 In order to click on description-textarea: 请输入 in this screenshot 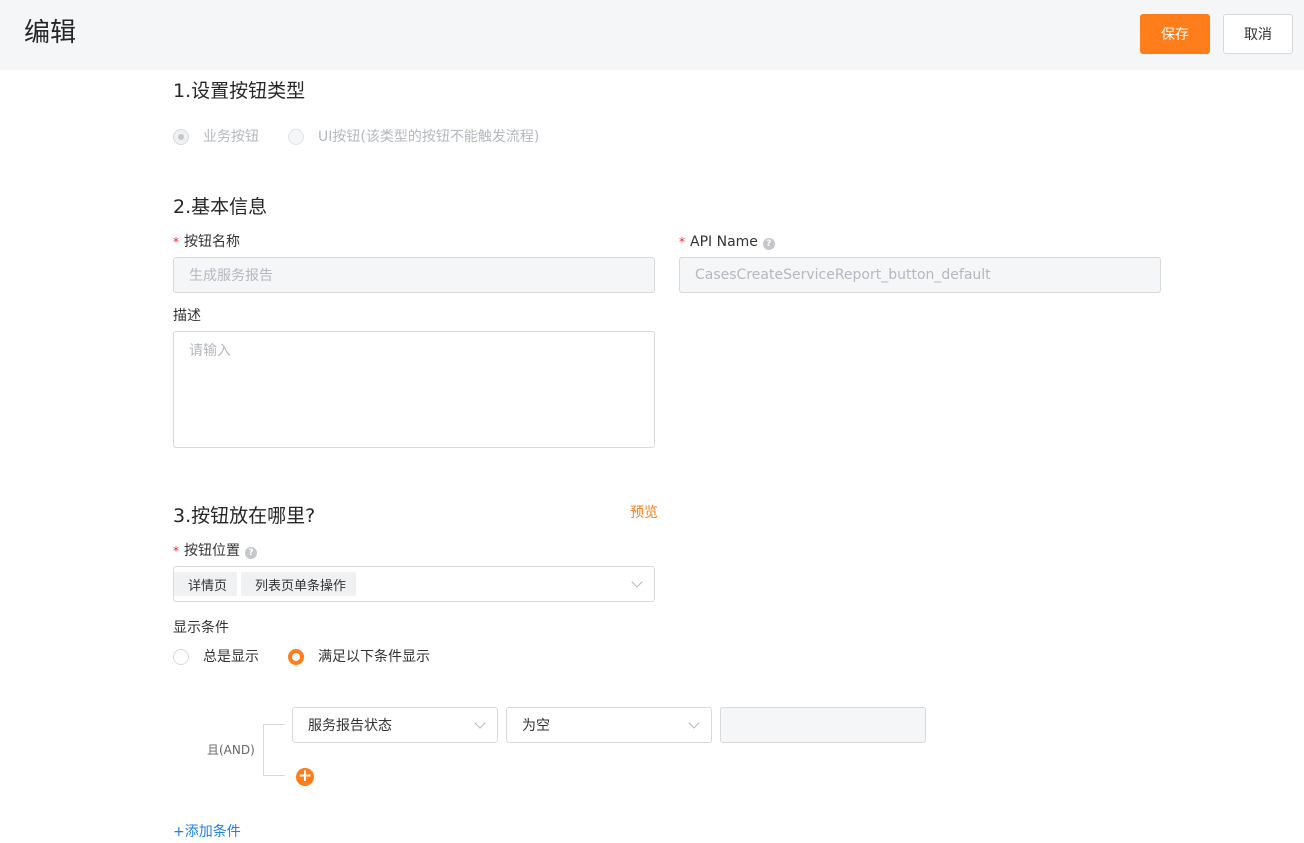, I will do `click(414, 389)`.